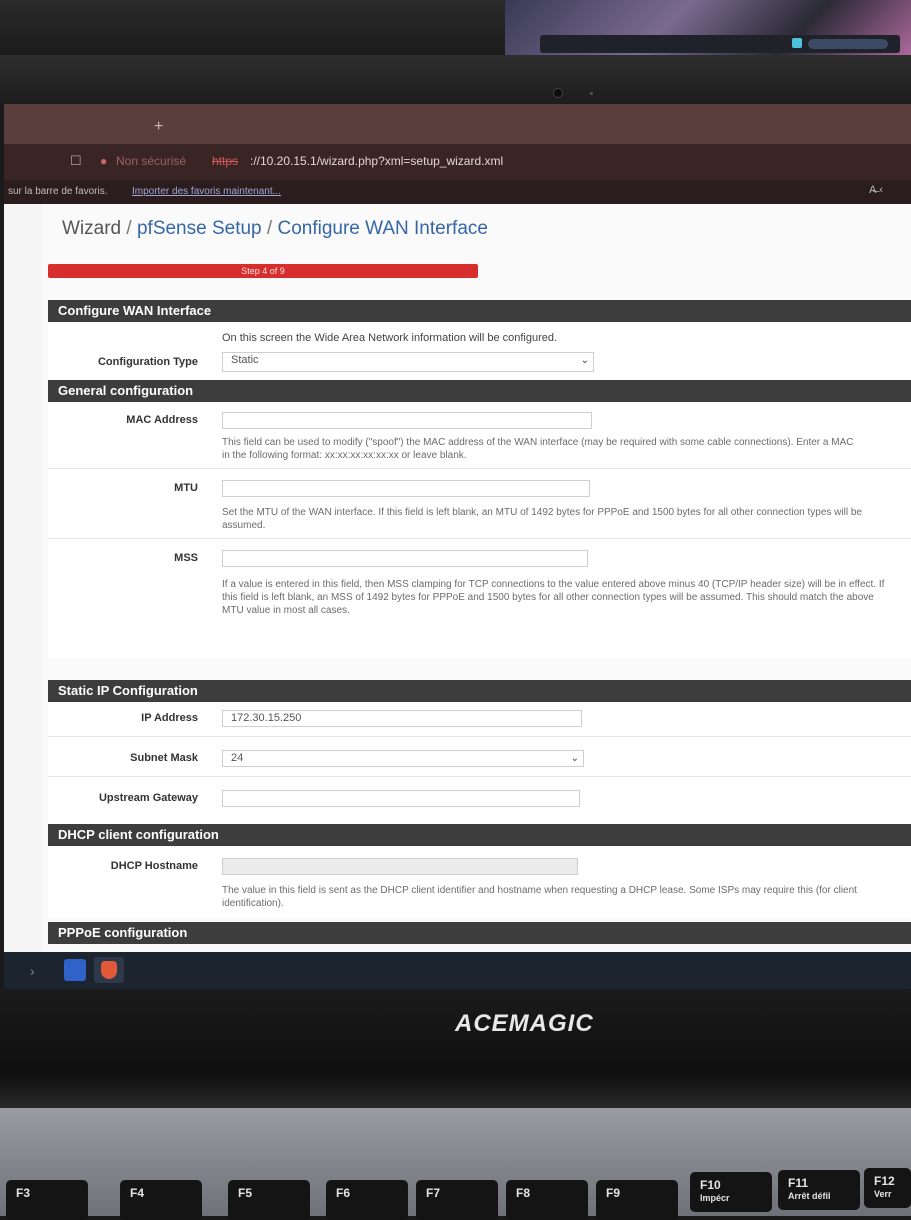 The width and height of the screenshot is (911, 1220). What do you see at coordinates (524, 1023) in the screenshot?
I see `laptop-brand-logo: ACEMAGIC` at bounding box center [524, 1023].